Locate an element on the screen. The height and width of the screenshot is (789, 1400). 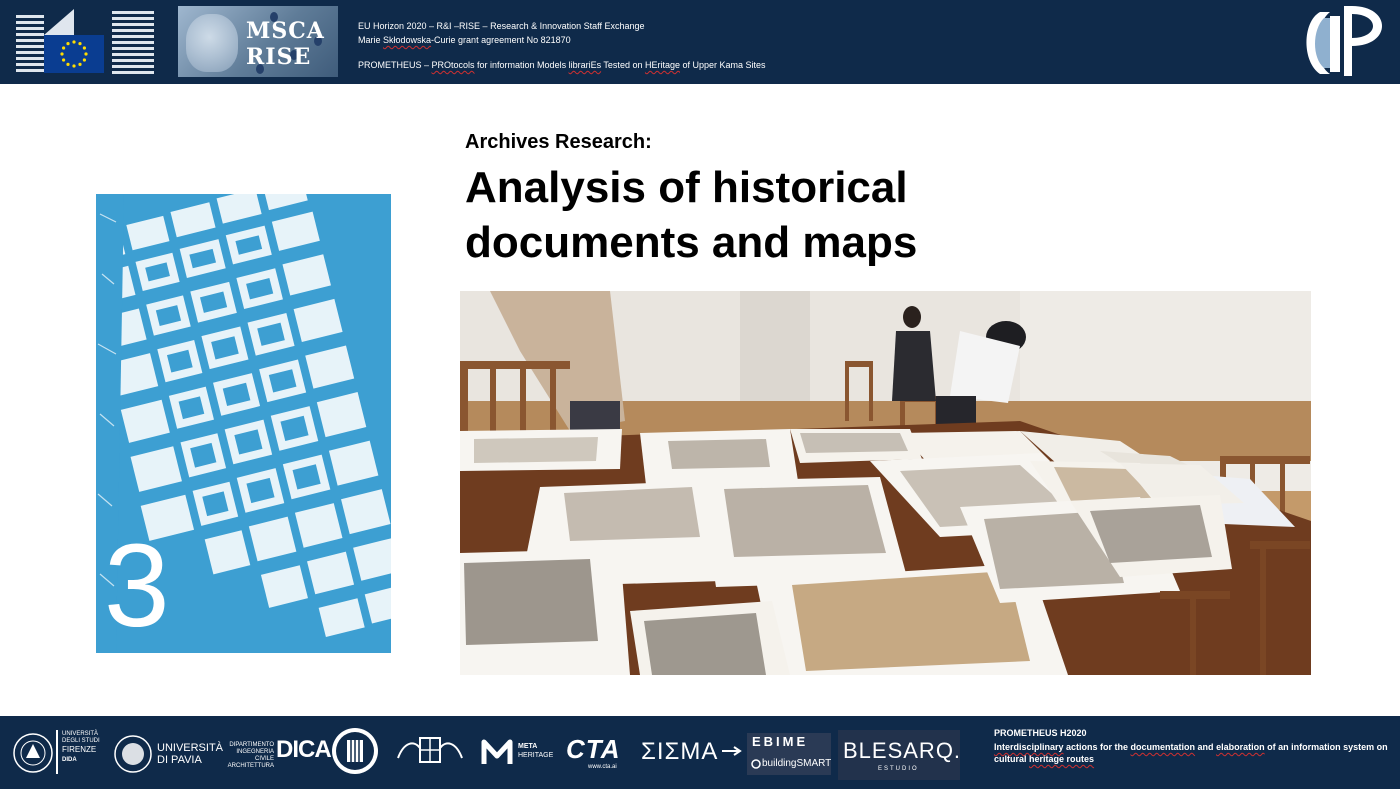
ebime-wordmark: EBIME is located at coordinates (780, 741).